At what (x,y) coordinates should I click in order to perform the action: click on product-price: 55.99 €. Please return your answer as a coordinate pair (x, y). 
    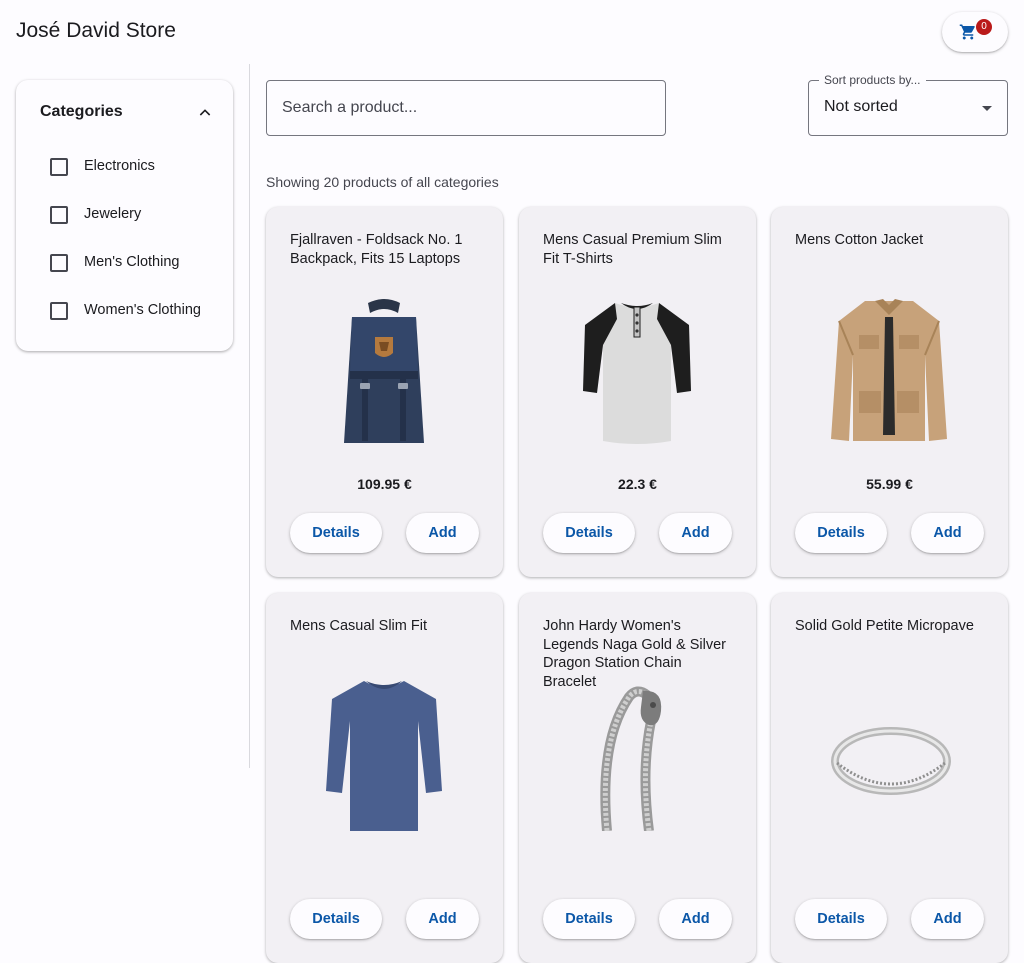
    Looking at the image, I should click on (889, 484).